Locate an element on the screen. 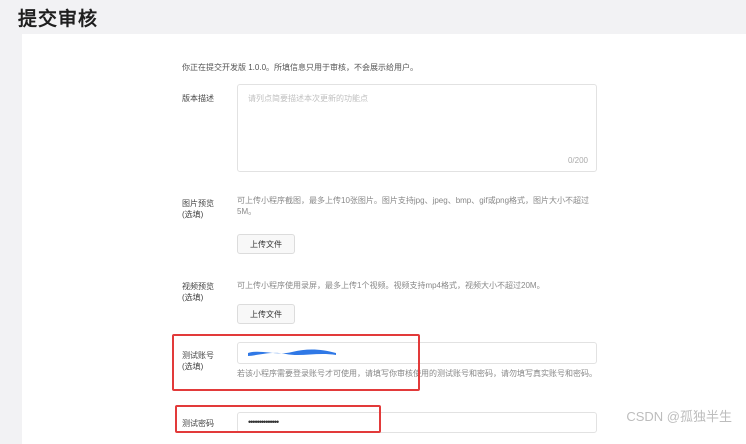 This screenshot has height=444, width=746. image-preview-optional: (选填) is located at coordinates (193, 214).